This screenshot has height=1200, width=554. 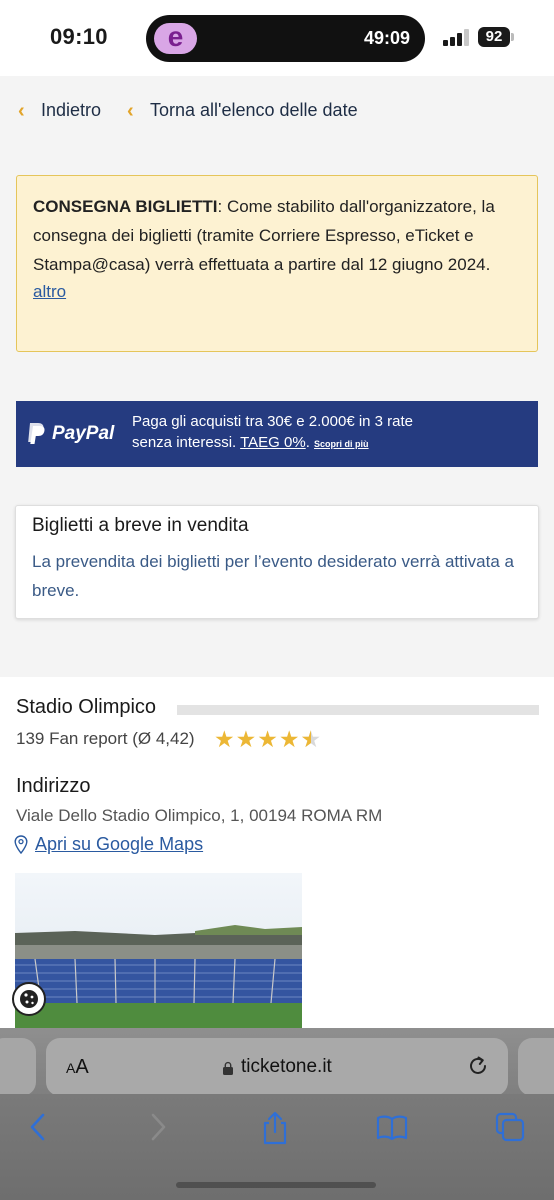 I want to click on stadium-image, so click(x=158, y=950).